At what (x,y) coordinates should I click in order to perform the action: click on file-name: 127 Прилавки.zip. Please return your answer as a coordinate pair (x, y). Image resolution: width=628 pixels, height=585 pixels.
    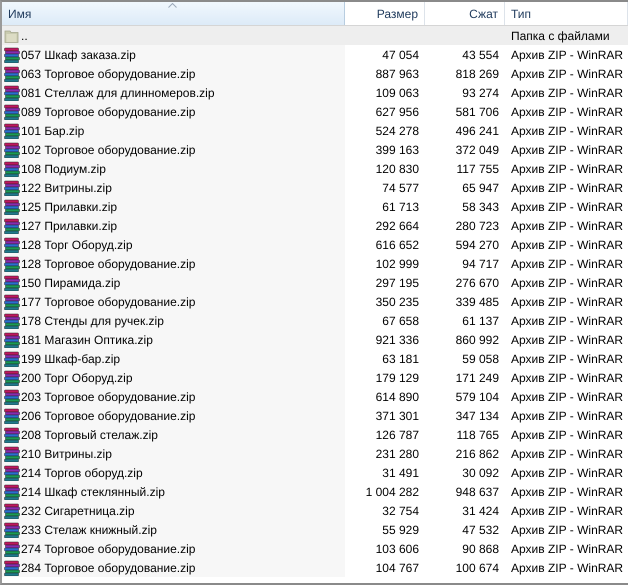
    Looking at the image, I should click on (69, 225).